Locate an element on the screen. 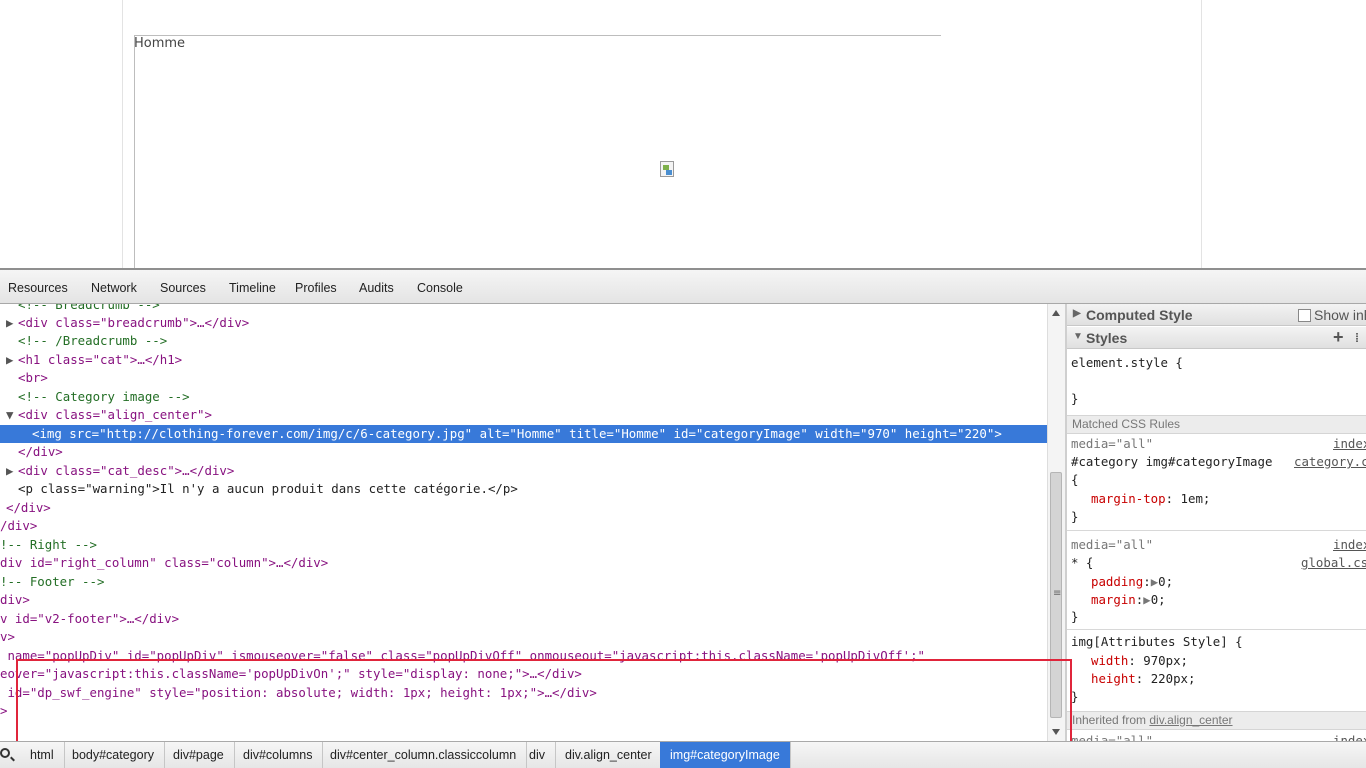 Image resolution: width=1366 pixels, height=768 pixels. styles-label: Styles is located at coordinates (1107, 338).